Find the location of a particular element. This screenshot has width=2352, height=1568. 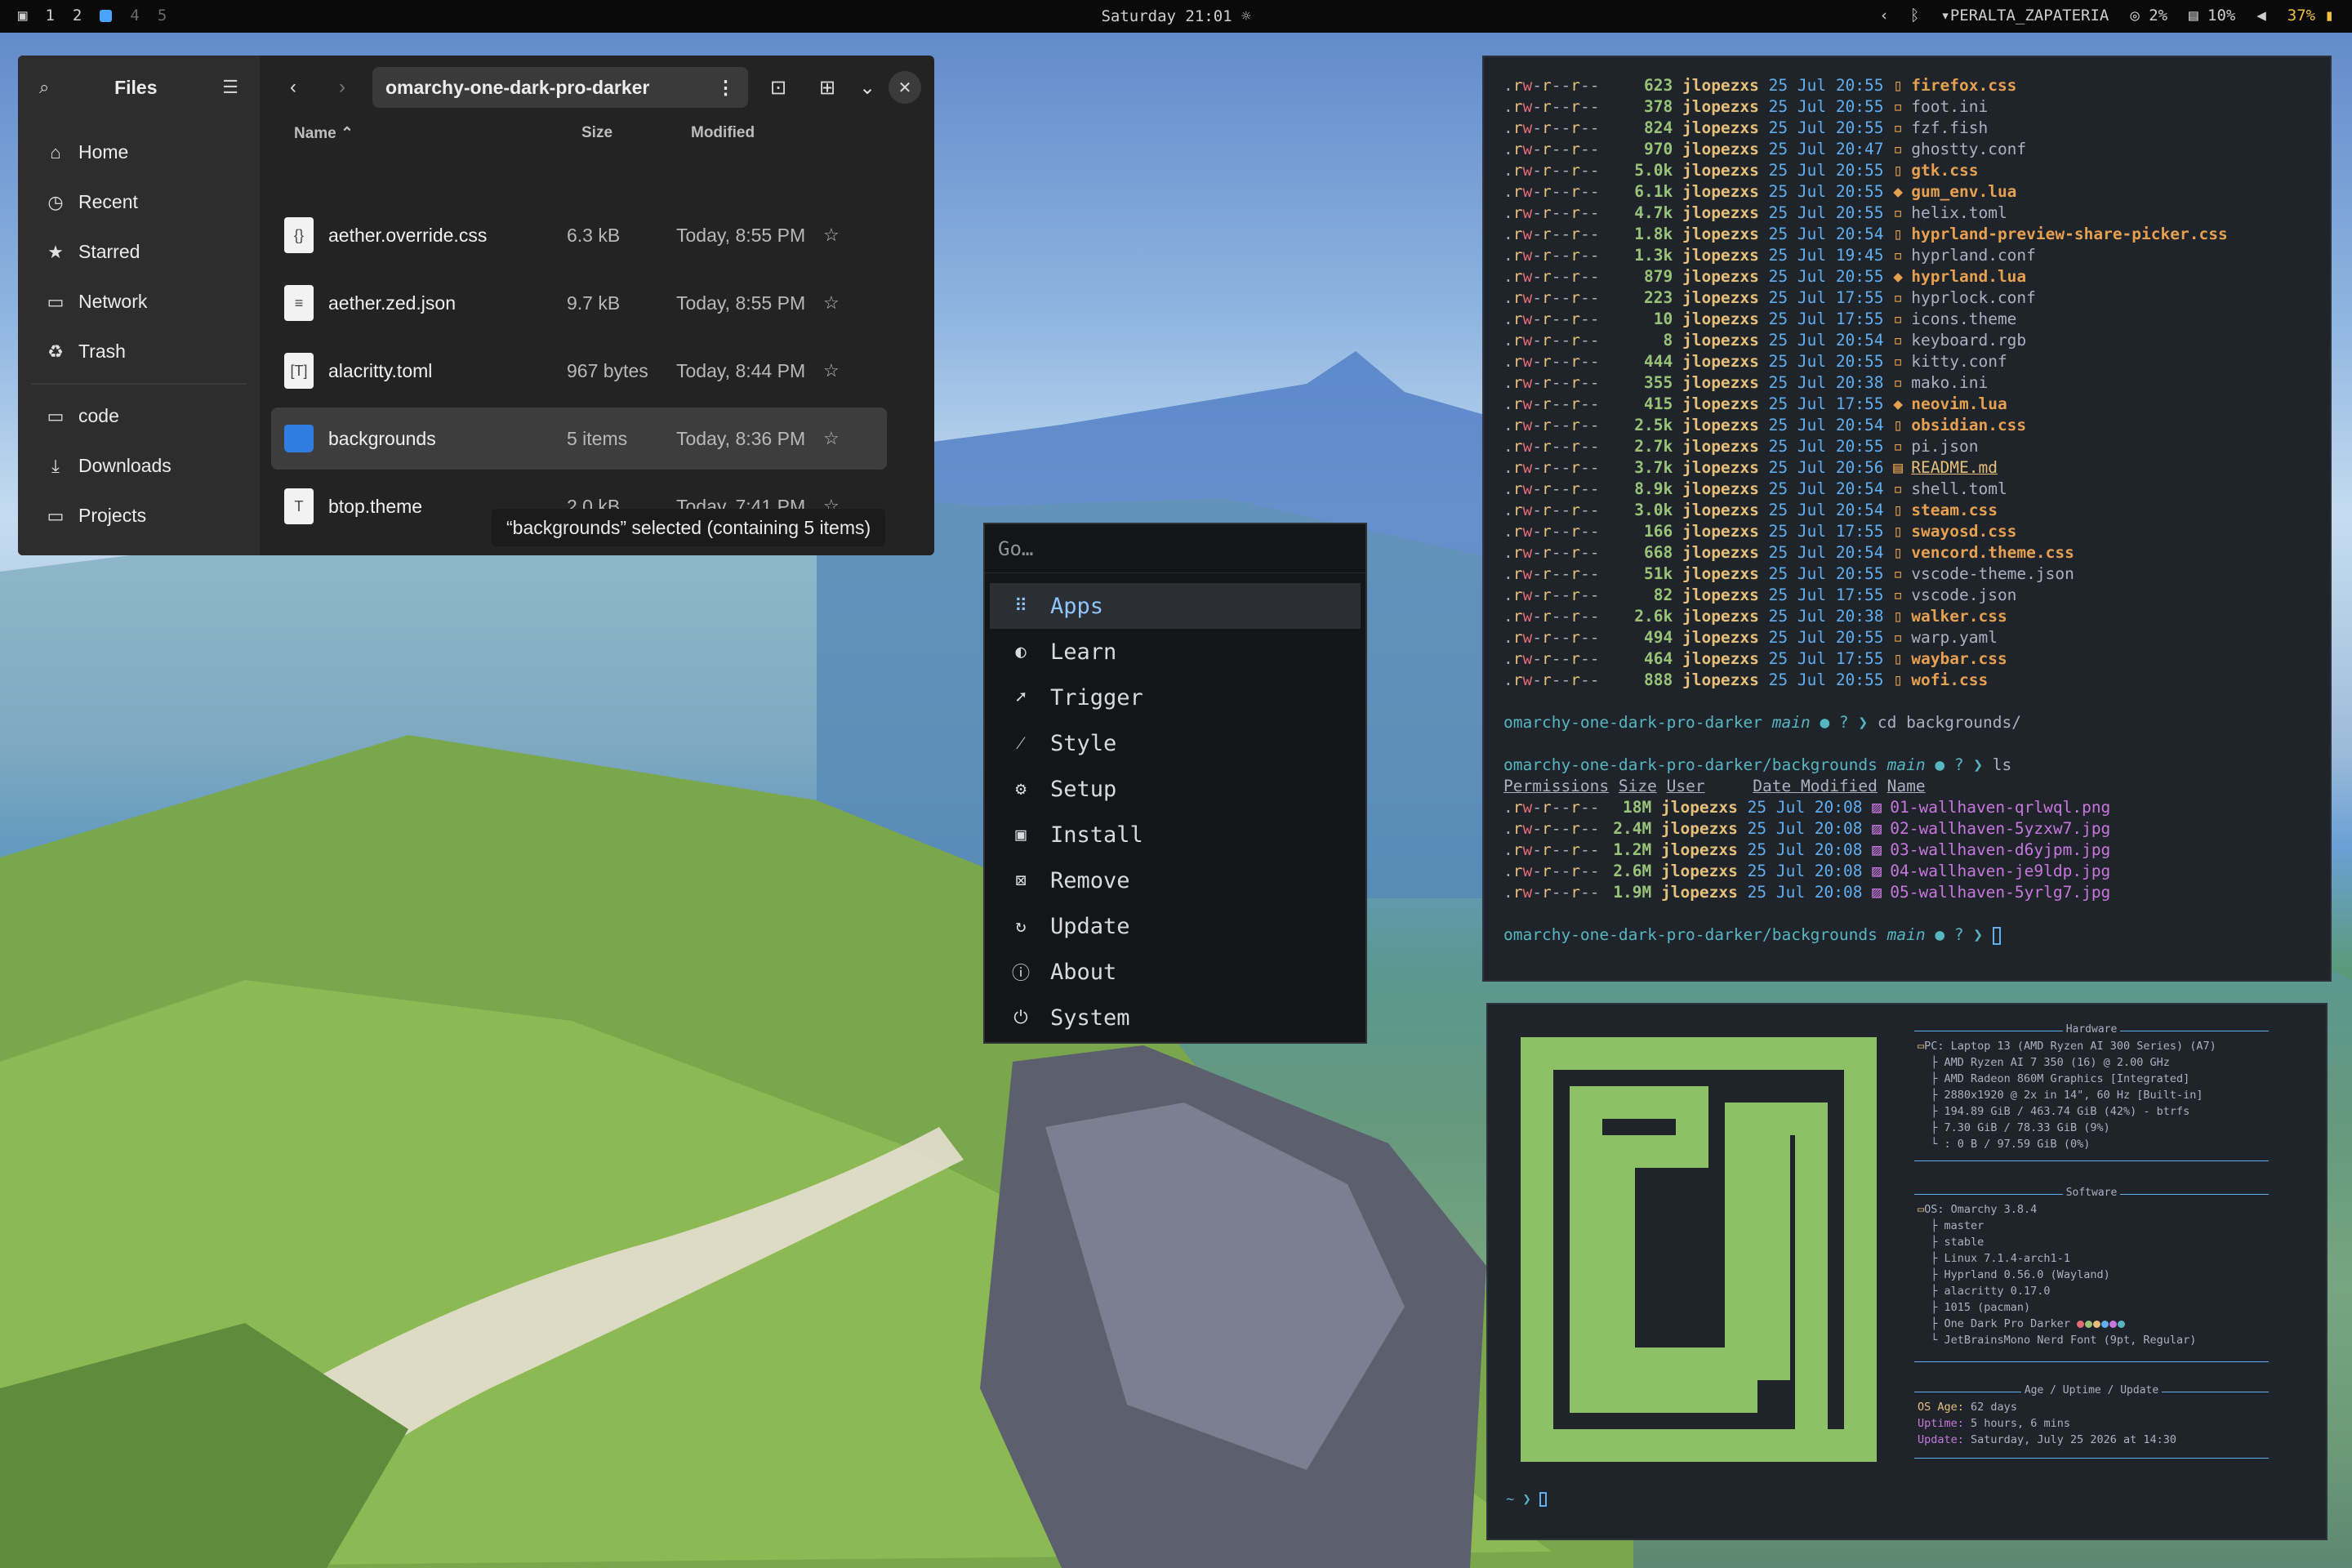

file-name: gum_env.lua is located at coordinates (1964, 191).